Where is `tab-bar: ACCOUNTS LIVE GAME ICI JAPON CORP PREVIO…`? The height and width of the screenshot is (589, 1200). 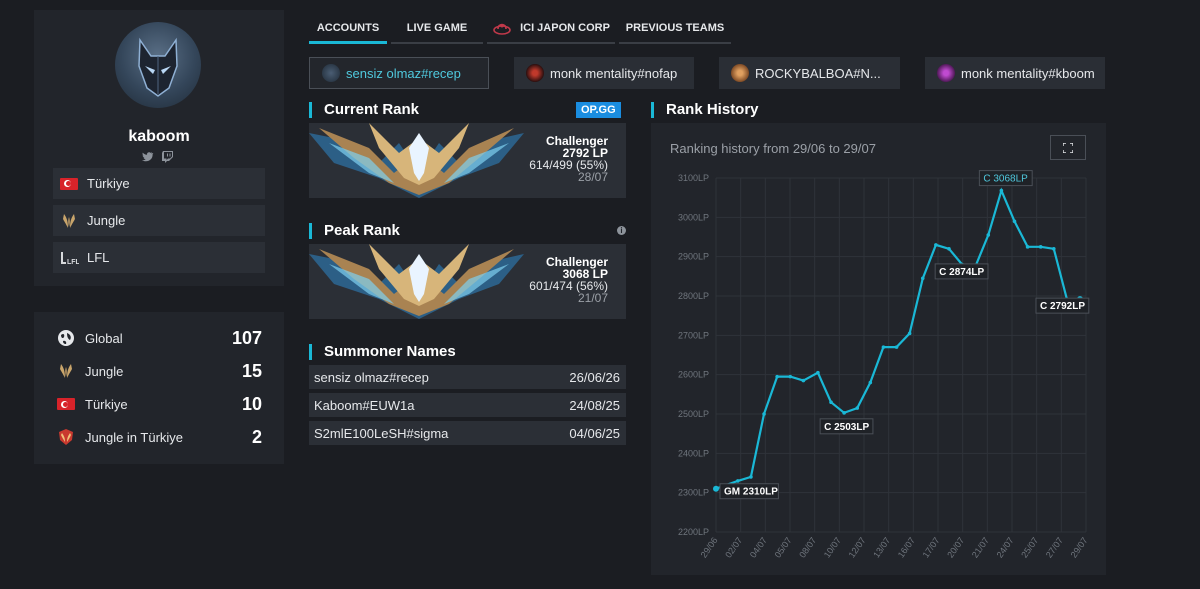
tab-bar: ACCOUNTS LIVE GAME ICI JAPON CORP PREVIO… is located at coordinates (520, 29).